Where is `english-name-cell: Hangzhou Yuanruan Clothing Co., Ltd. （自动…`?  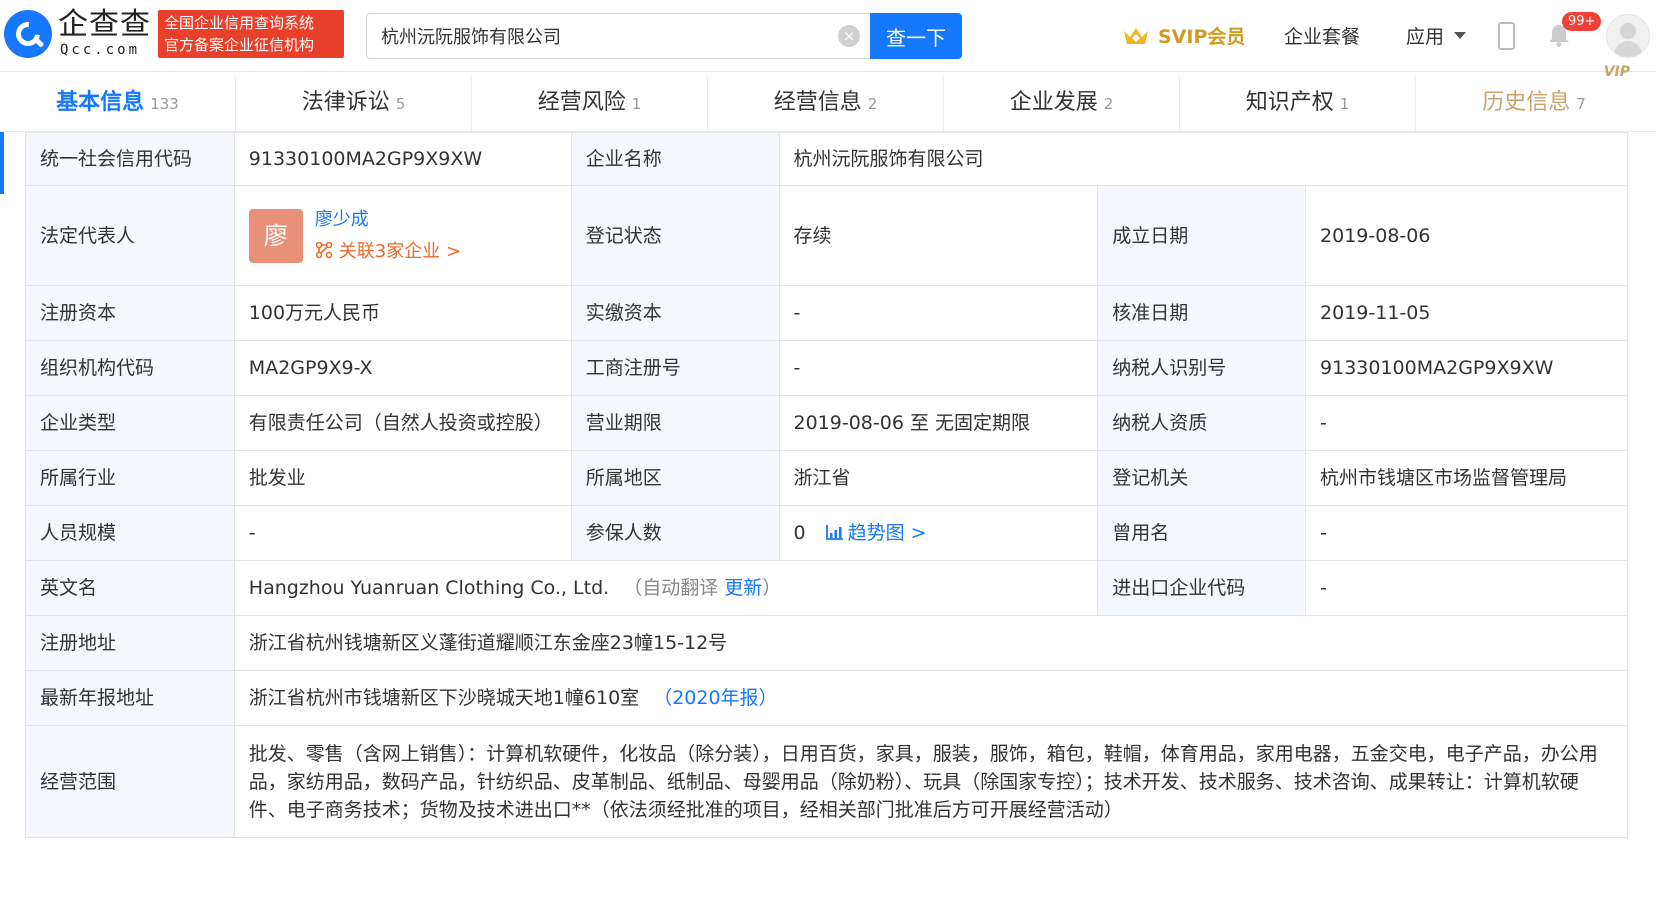 english-name-cell: Hangzhou Yuanruan Clothing Co., Ltd. （自动… is located at coordinates (666, 588).